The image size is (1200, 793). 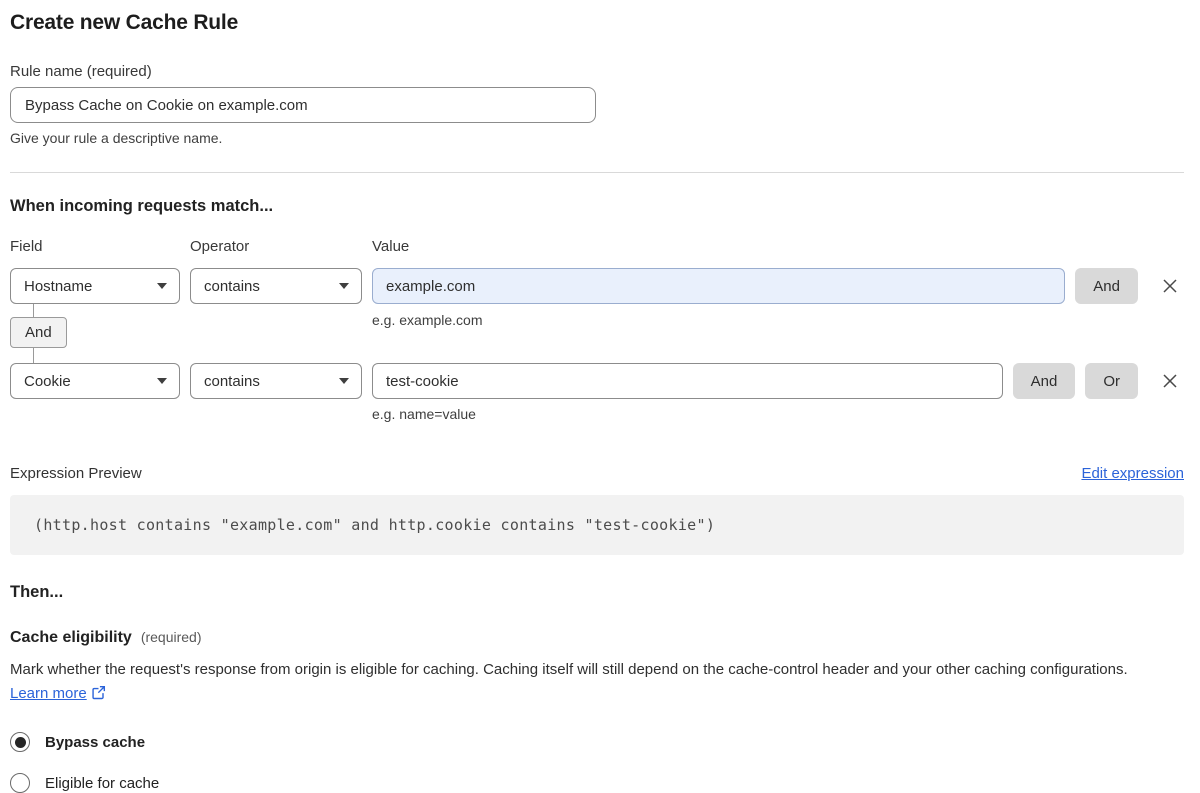 I want to click on section-divider, so click(x=597, y=172).